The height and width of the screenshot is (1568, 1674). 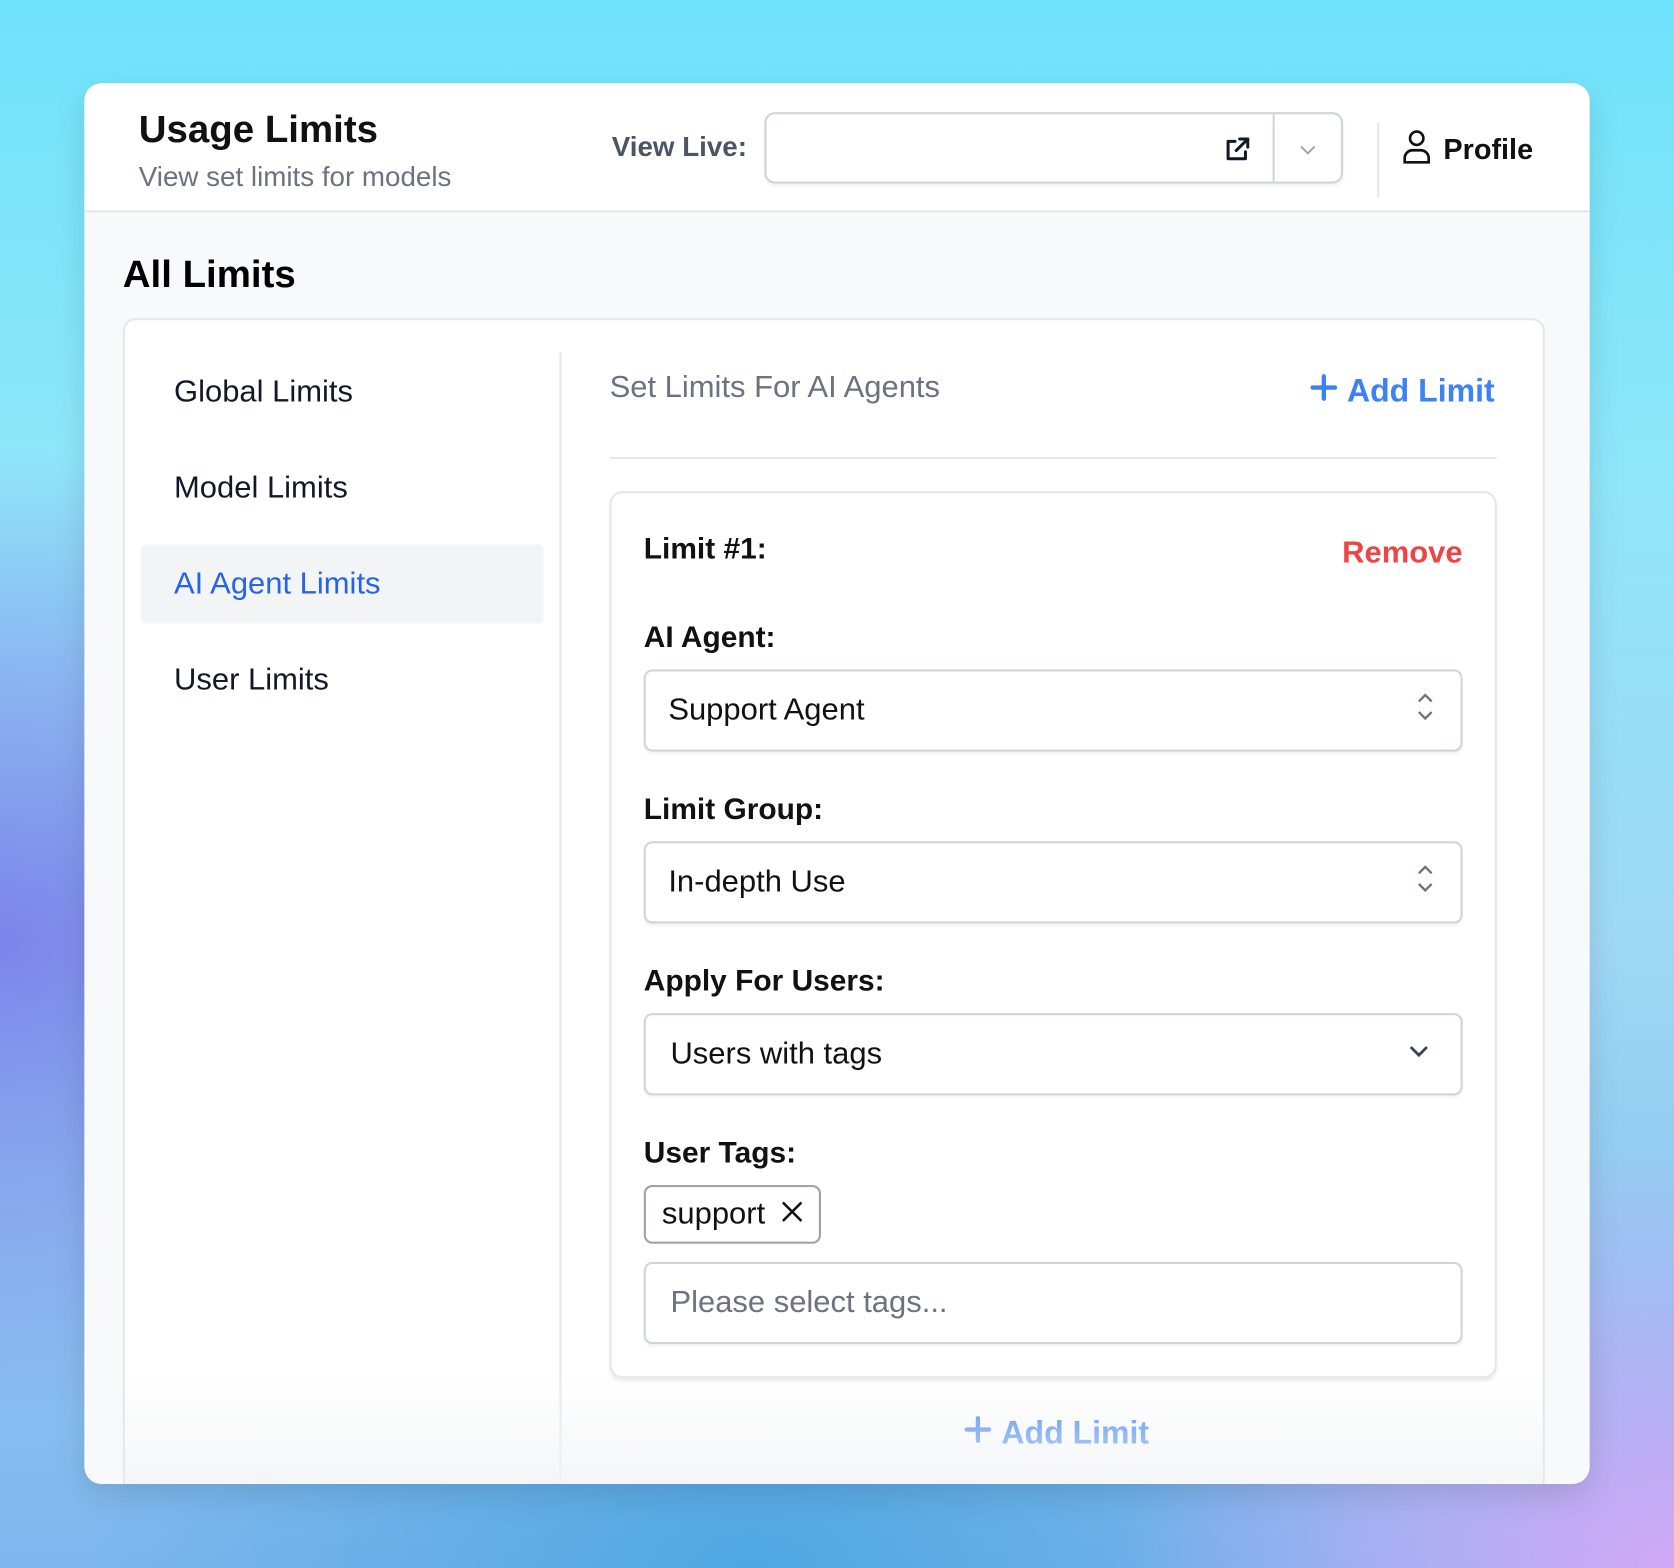 I want to click on ai-agent-value: Support Agent, so click(x=766, y=710).